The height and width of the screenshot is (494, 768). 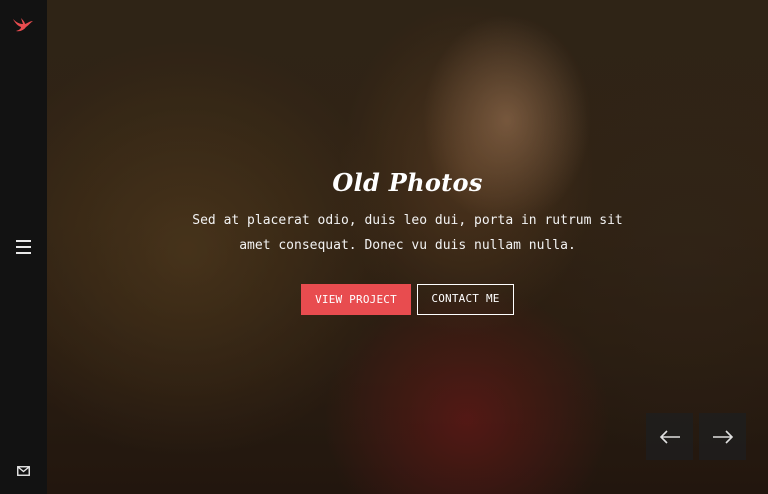 I want to click on slider-next-button, so click(x=722, y=436).